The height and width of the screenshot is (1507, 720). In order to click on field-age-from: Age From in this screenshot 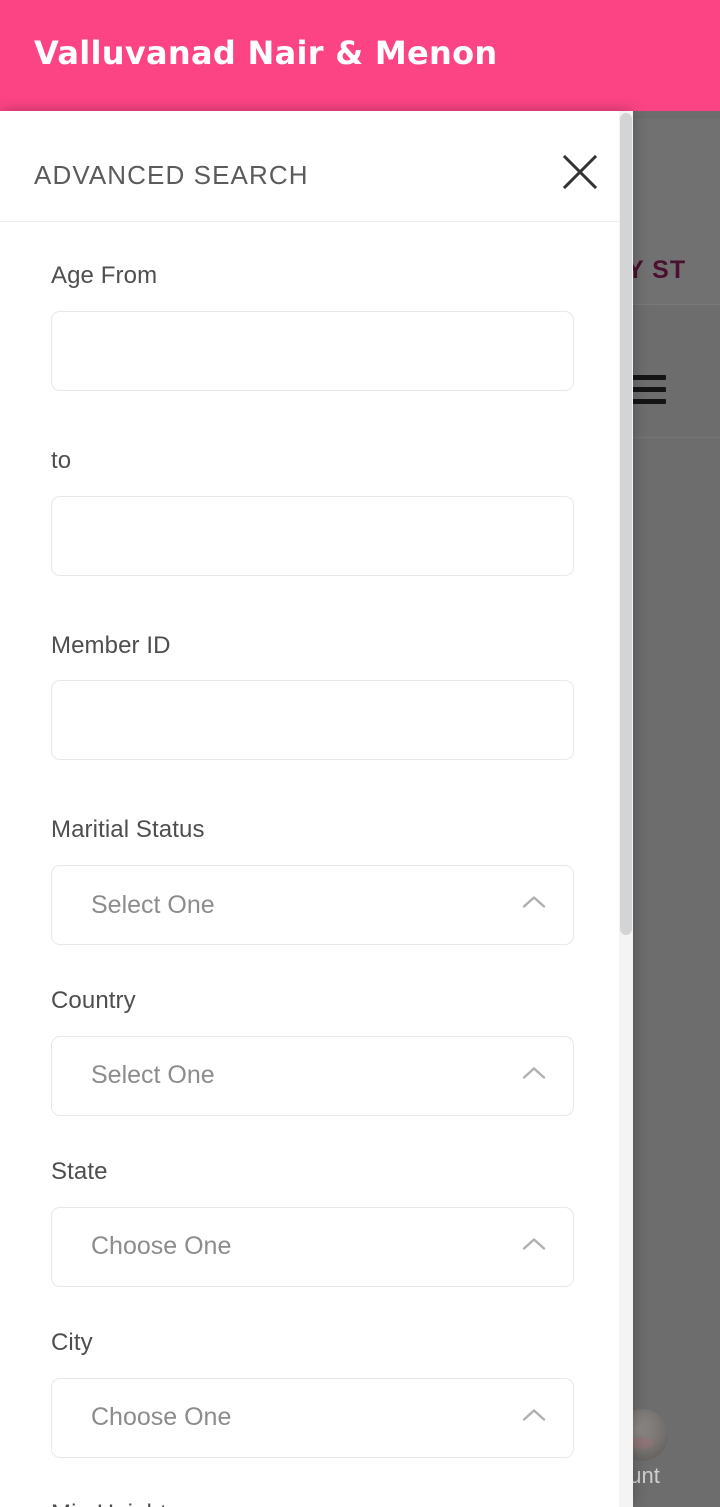, I will do `click(316, 326)`.